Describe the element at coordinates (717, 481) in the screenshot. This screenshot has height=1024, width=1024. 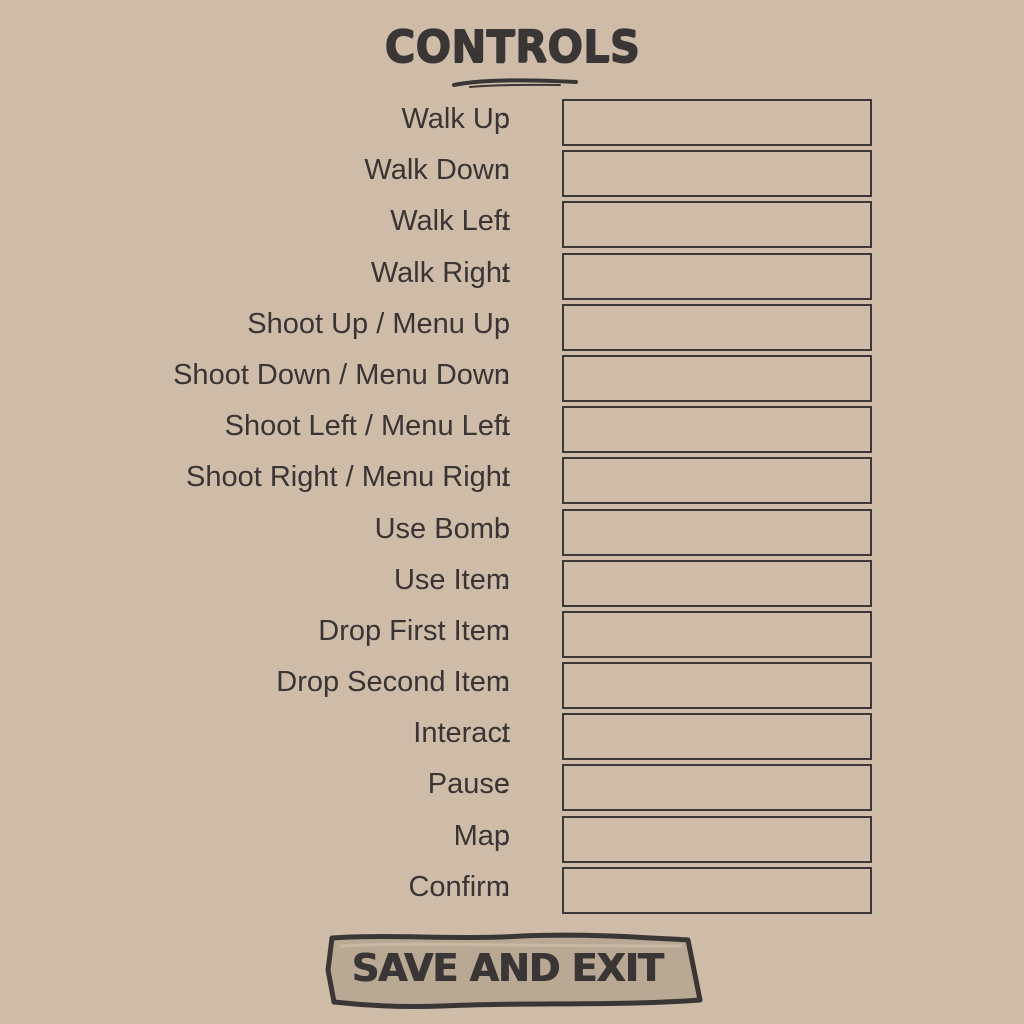
I see `keybind-field-shoot-right` at that location.